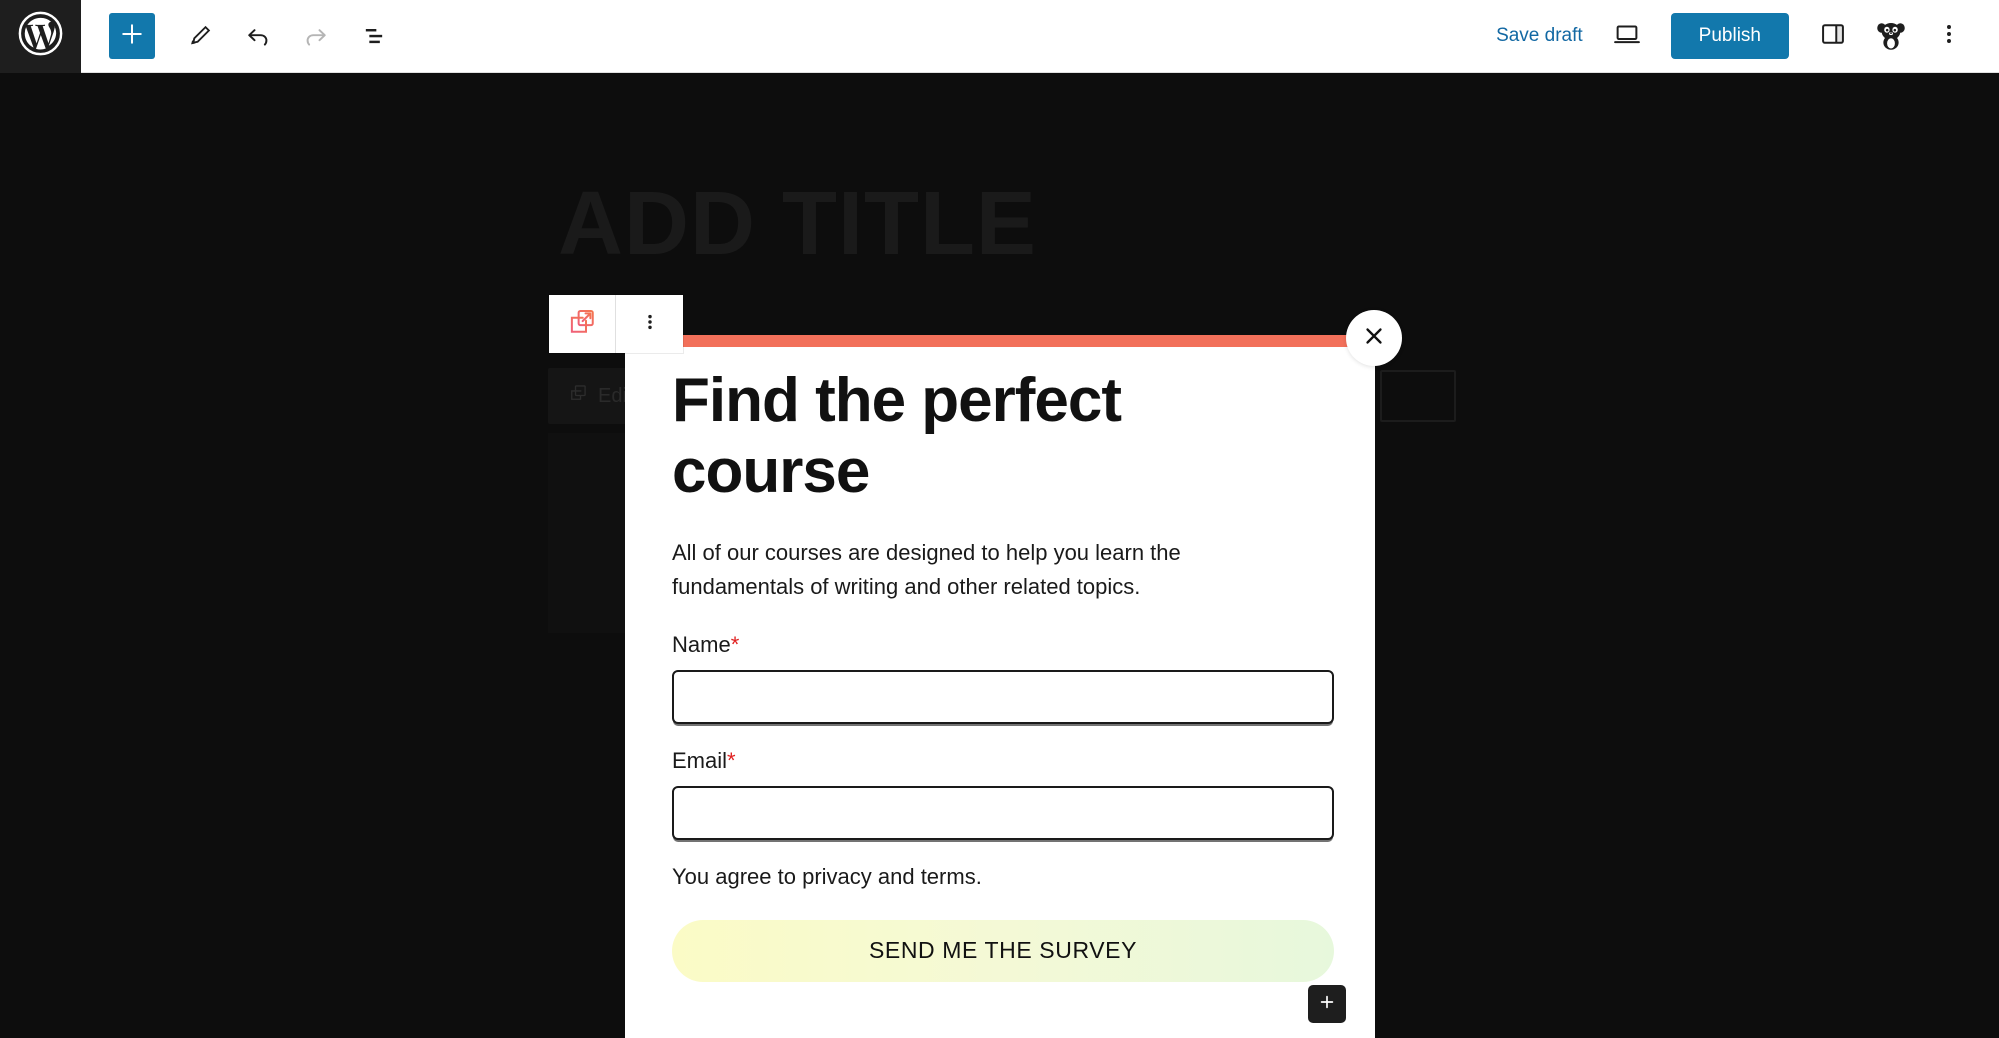  I want to click on email-input, so click(1003, 812).